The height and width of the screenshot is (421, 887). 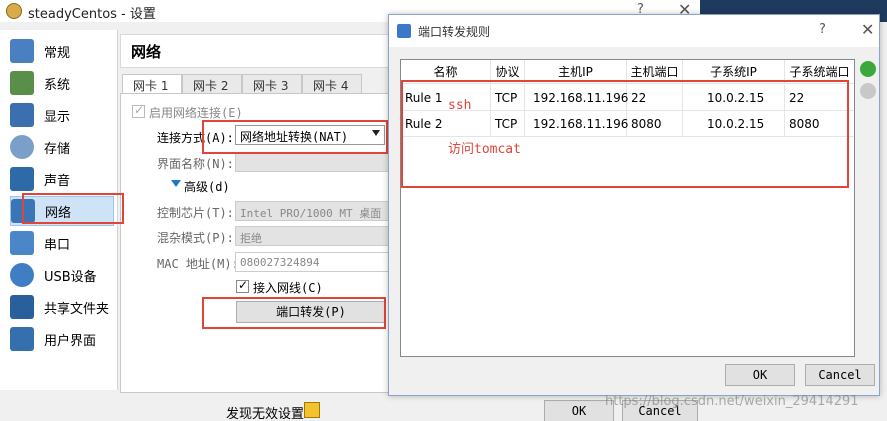 What do you see at coordinates (868, 69) in the screenshot?
I see `add-rule-icon` at bounding box center [868, 69].